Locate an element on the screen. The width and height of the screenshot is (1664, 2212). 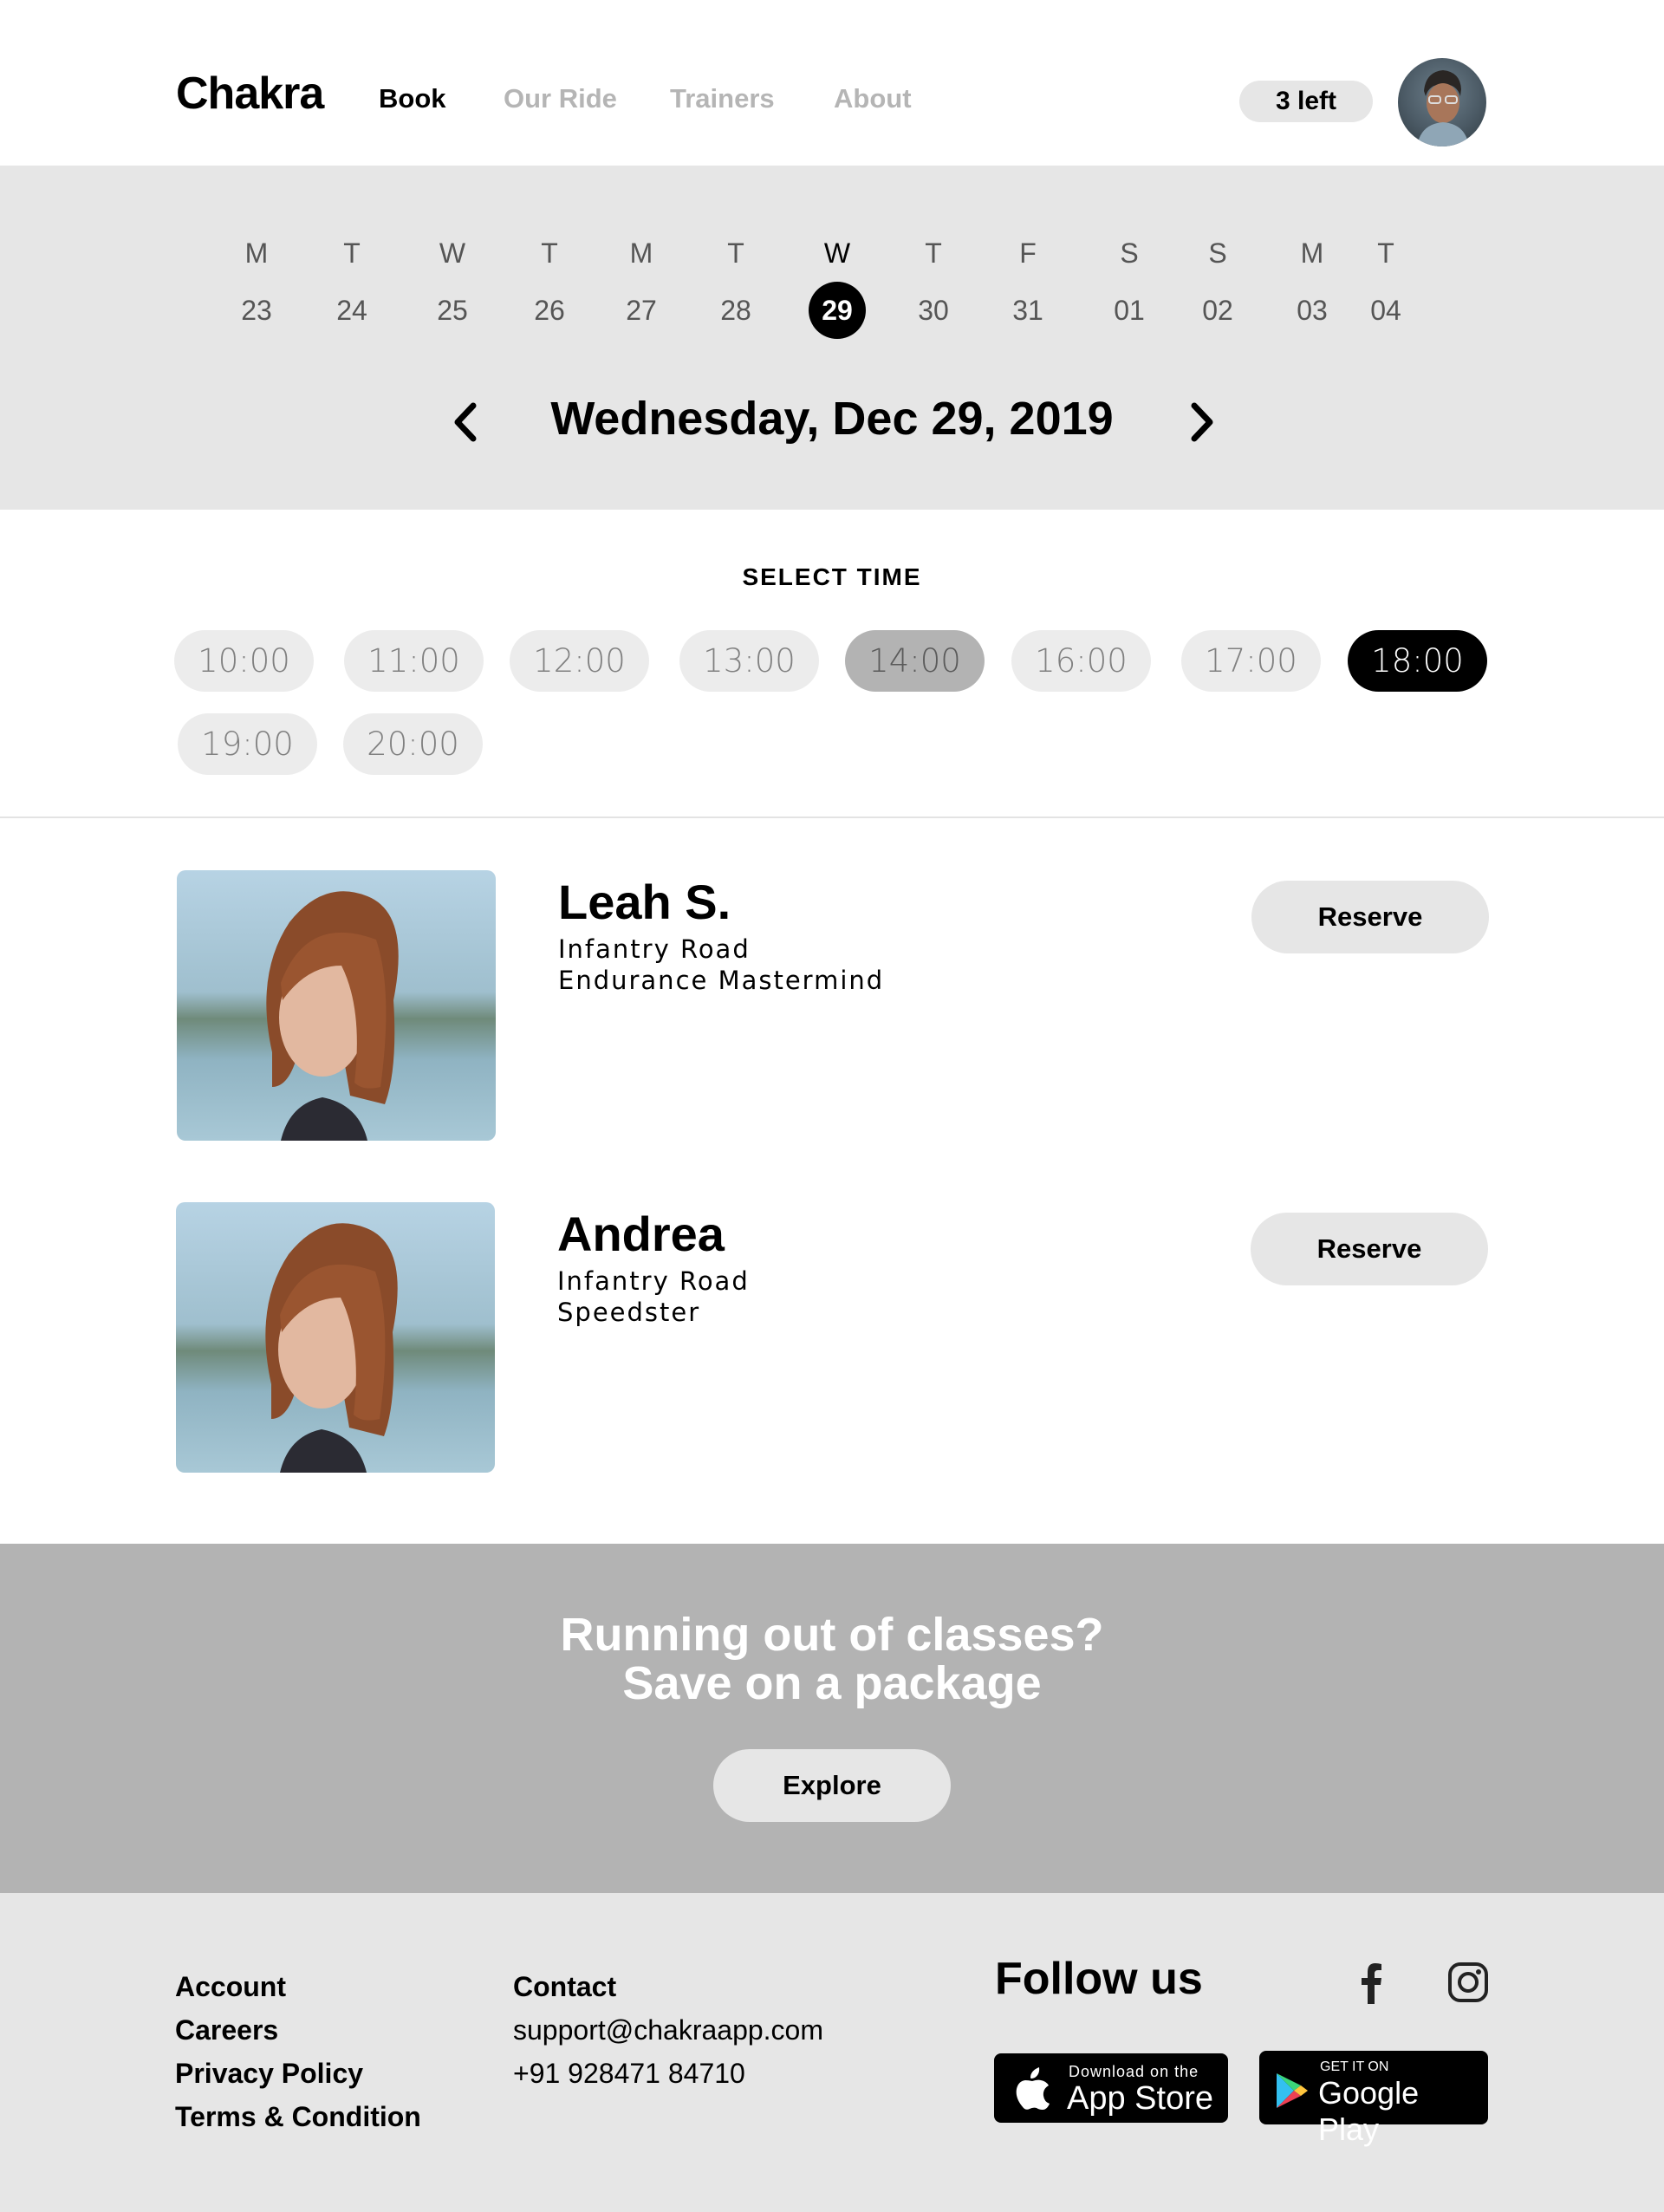
promo-line-1: Running out of classes? is located at coordinates (832, 1635).